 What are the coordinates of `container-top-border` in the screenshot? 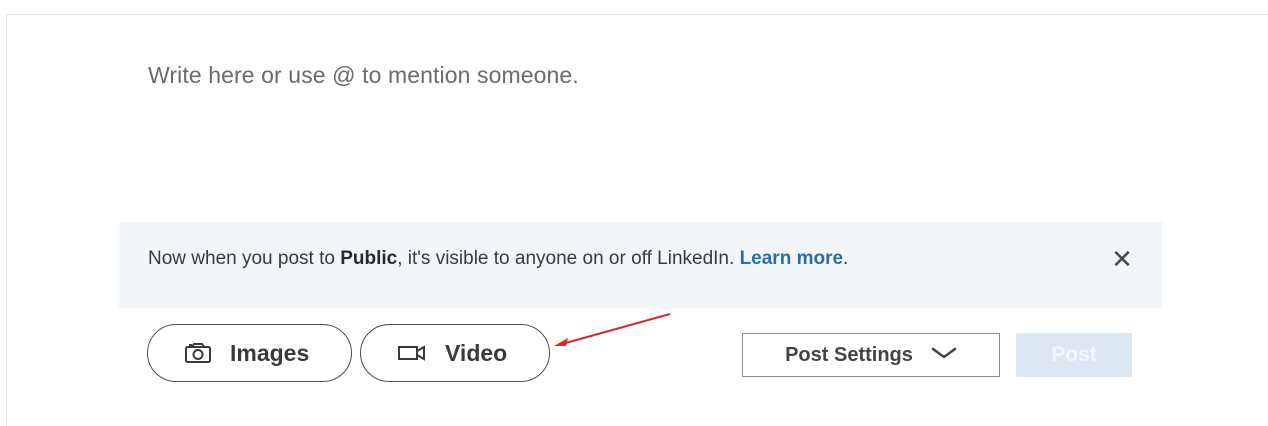 It's located at (637, 14).